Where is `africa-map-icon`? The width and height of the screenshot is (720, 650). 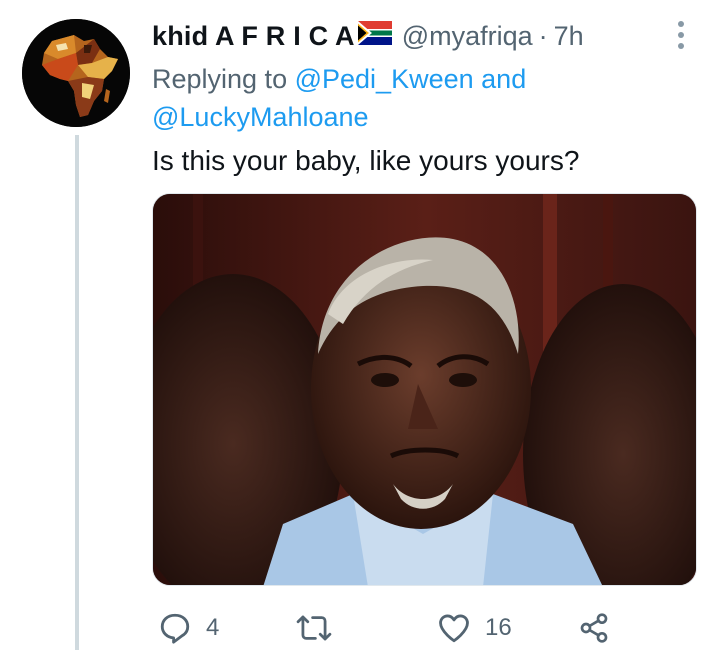
africa-map-icon is located at coordinates (76, 73).